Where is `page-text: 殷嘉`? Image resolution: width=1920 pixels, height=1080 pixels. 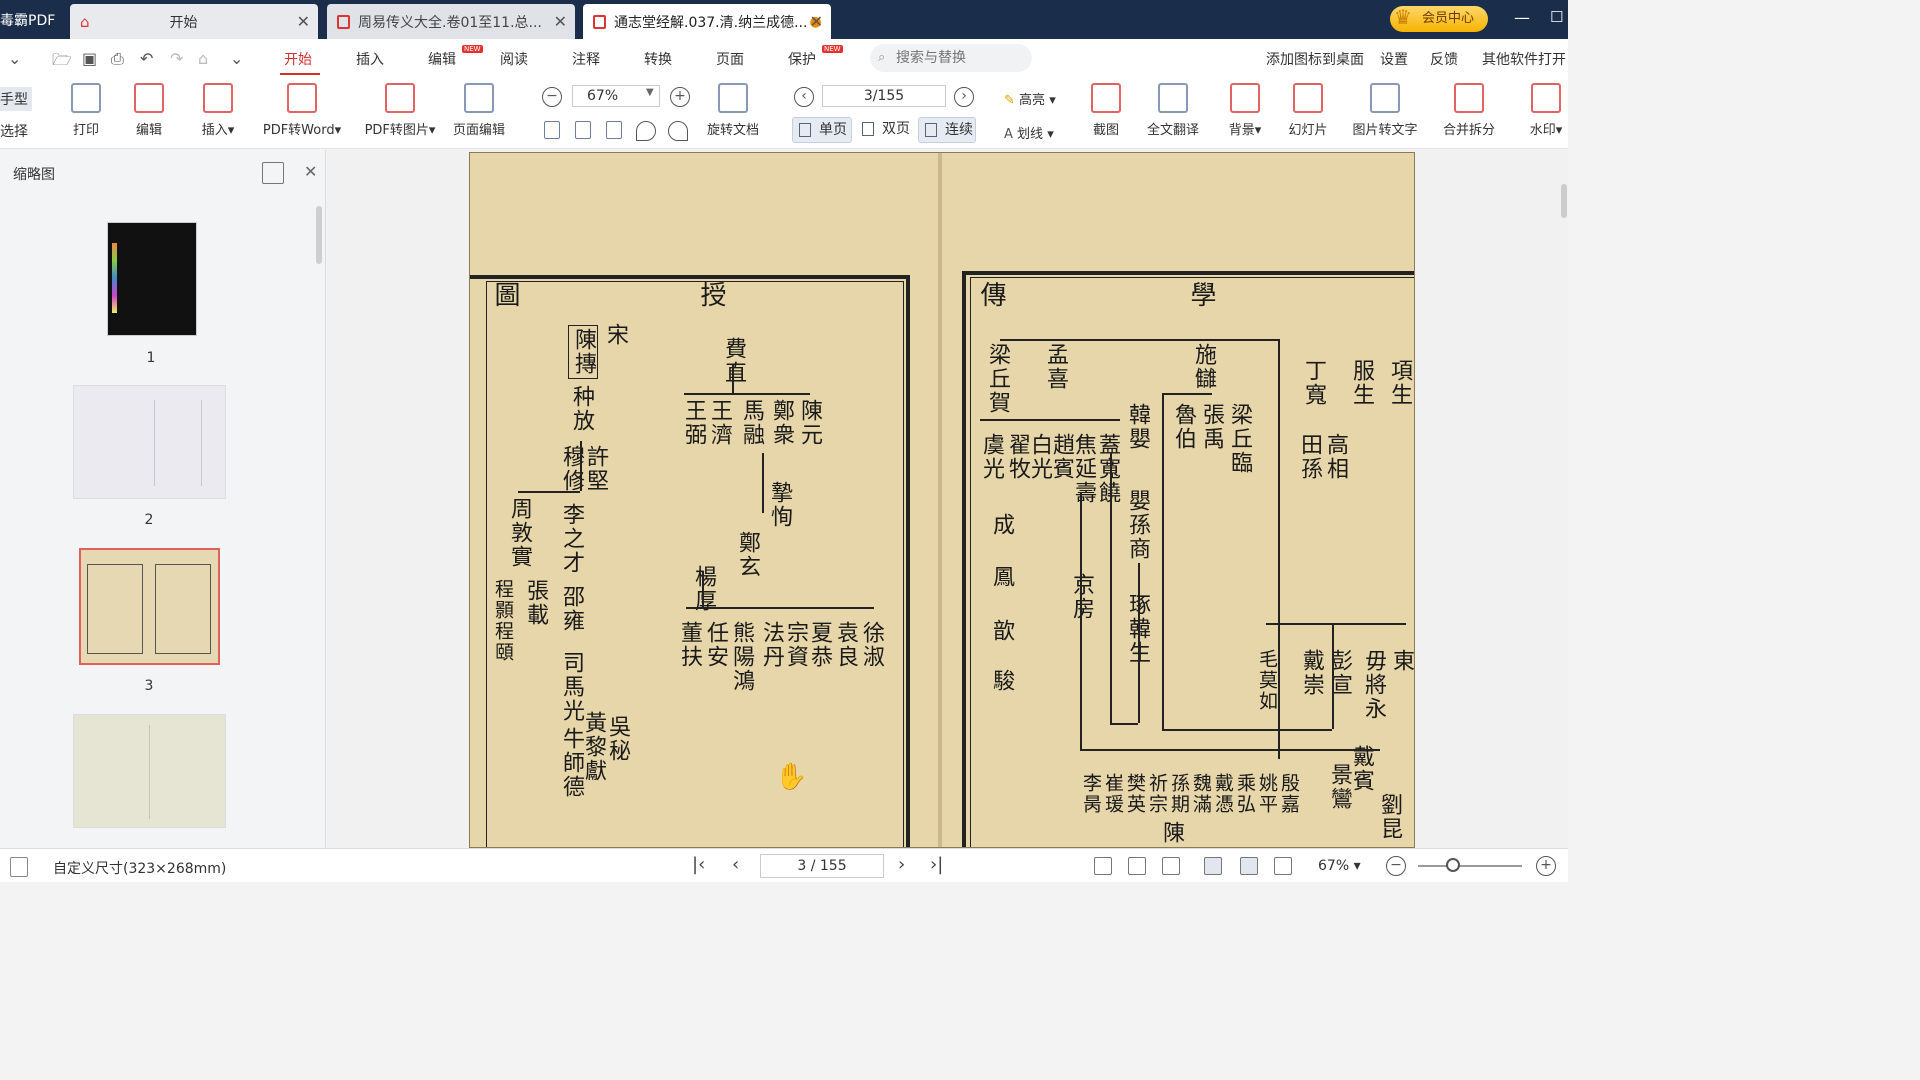 page-text: 殷嘉 is located at coordinates (1289, 794).